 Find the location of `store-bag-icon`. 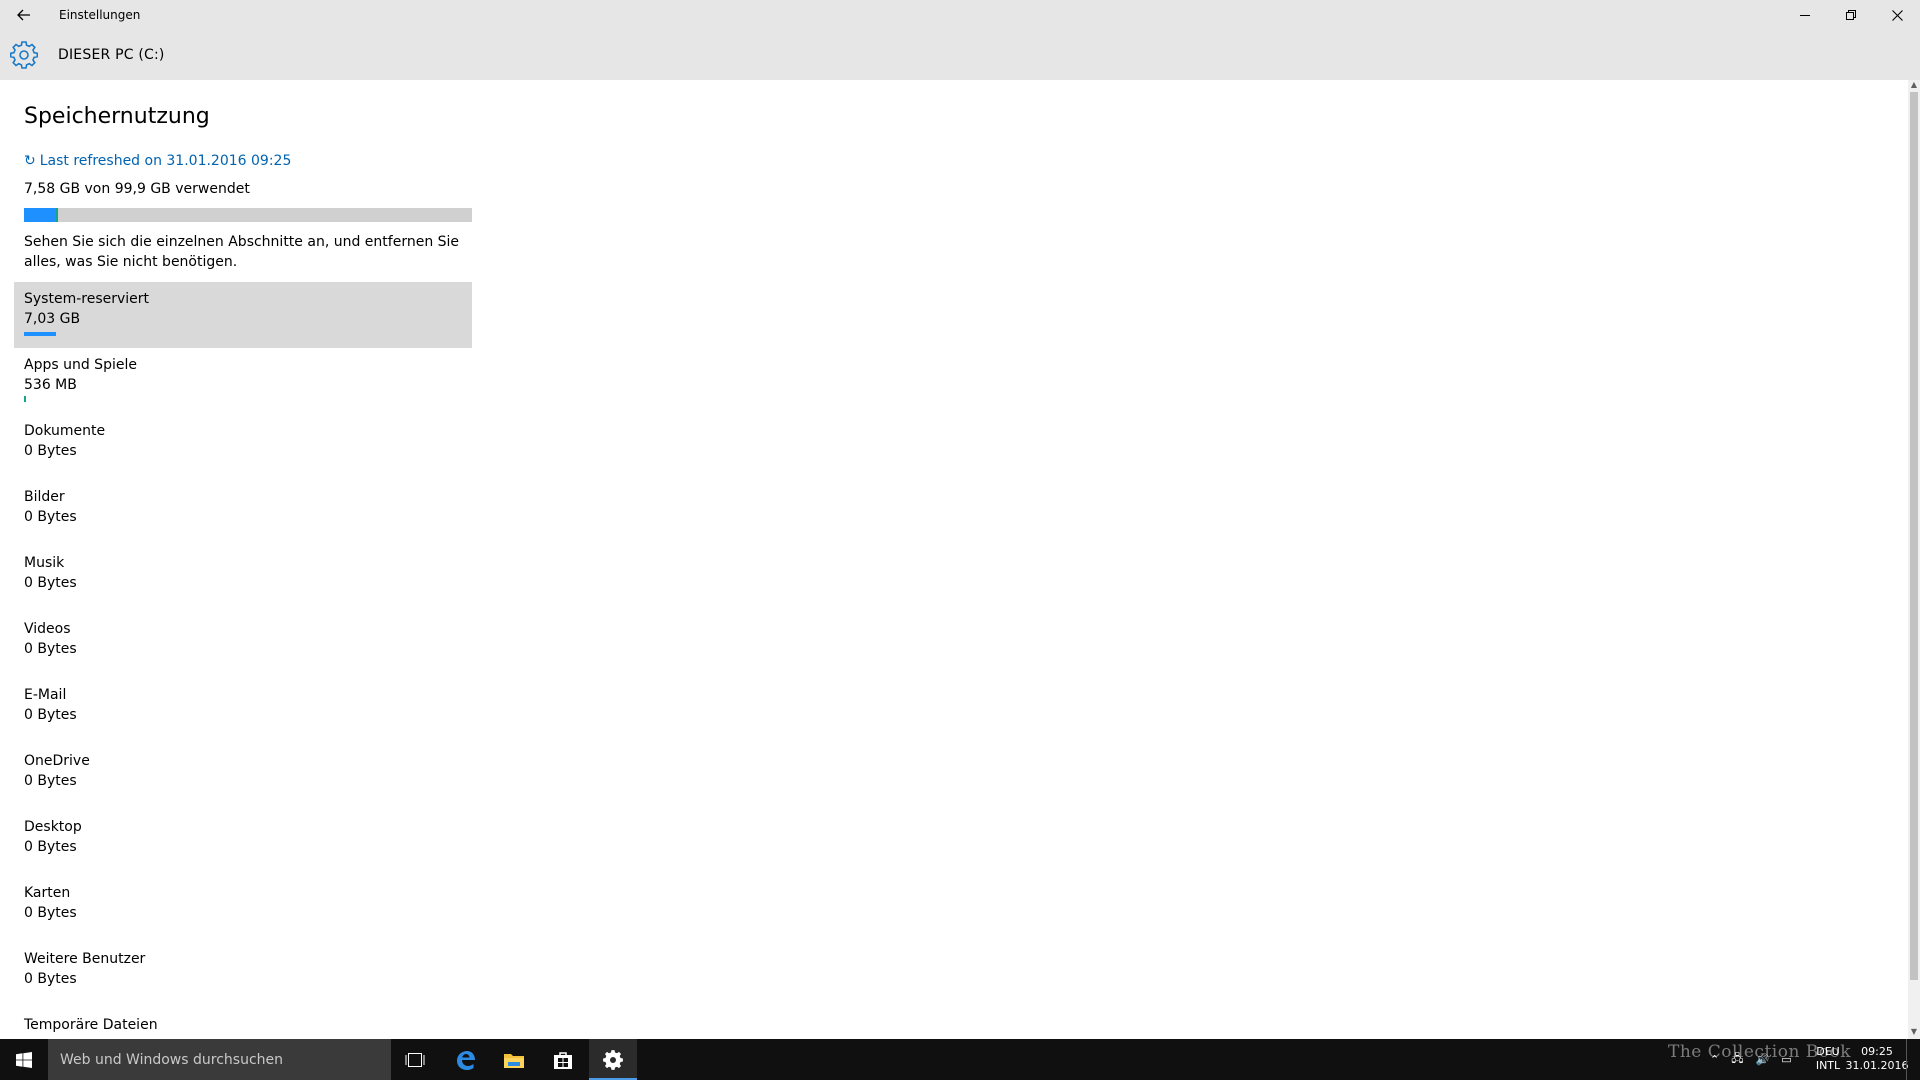

store-bag-icon is located at coordinates (563, 1060).